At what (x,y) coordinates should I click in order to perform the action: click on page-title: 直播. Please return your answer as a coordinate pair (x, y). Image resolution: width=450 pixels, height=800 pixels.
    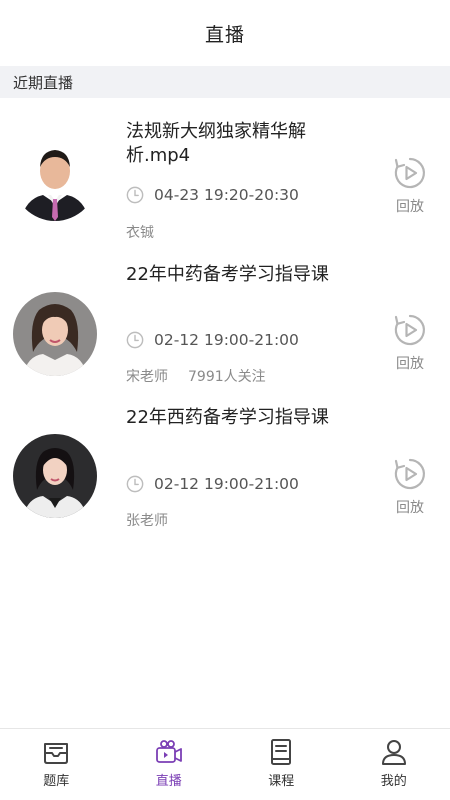
    Looking at the image, I should click on (224, 34).